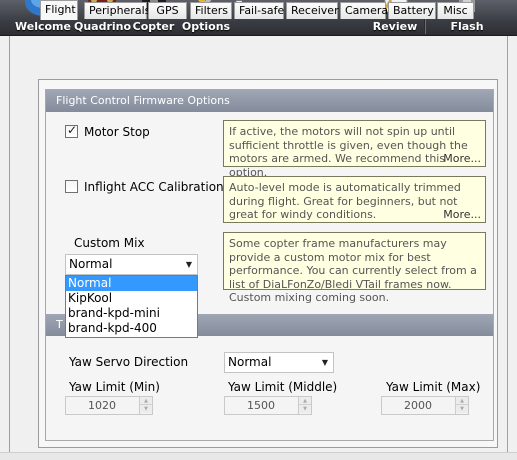  I want to click on yaw-limit-min-value: 1020, so click(102, 405).